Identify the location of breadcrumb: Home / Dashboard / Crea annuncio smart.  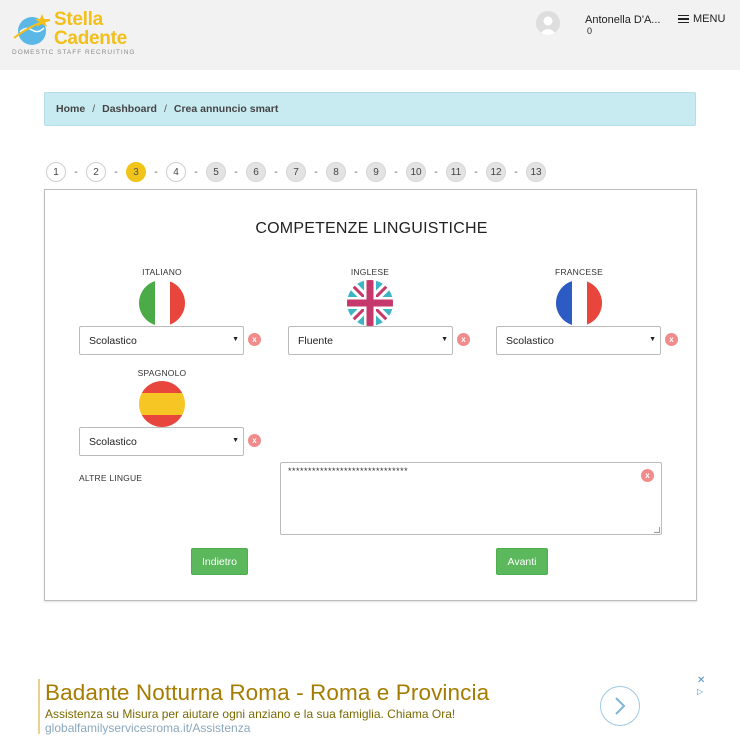
(370, 109).